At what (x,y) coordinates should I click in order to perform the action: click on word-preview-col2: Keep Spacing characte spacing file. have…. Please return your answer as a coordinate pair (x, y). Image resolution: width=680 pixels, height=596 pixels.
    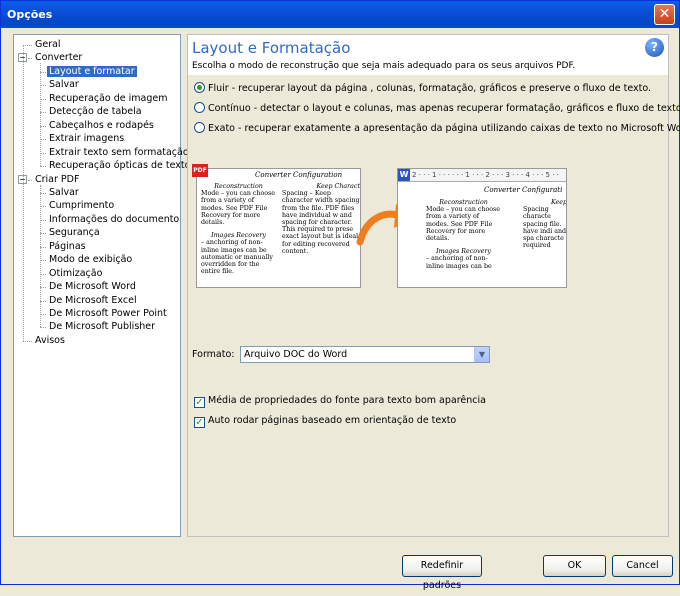
    Looking at the image, I should click on (545, 224).